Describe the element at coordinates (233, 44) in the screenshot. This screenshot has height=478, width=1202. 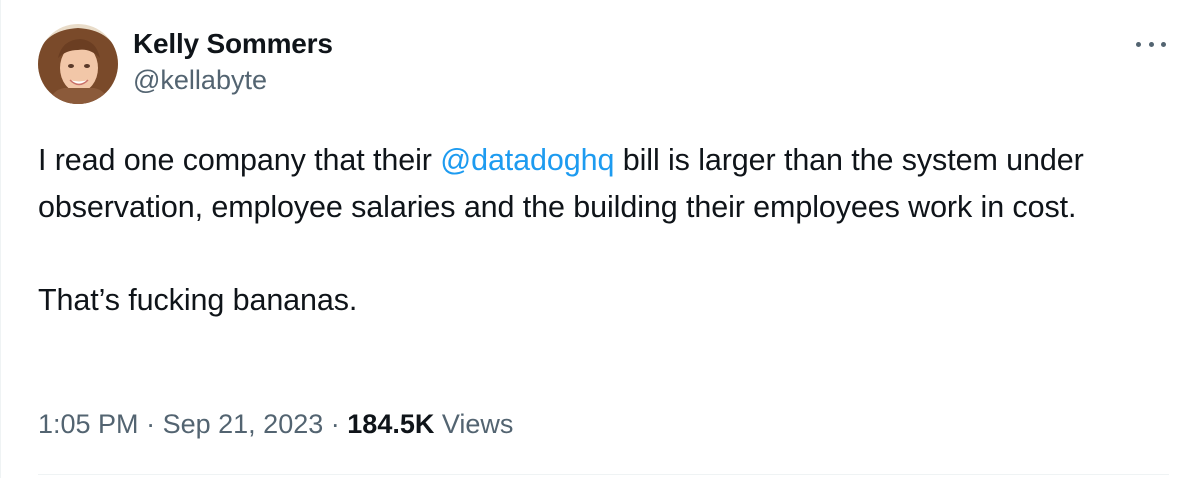
I see `author-display-name: Kelly Sommers` at that location.